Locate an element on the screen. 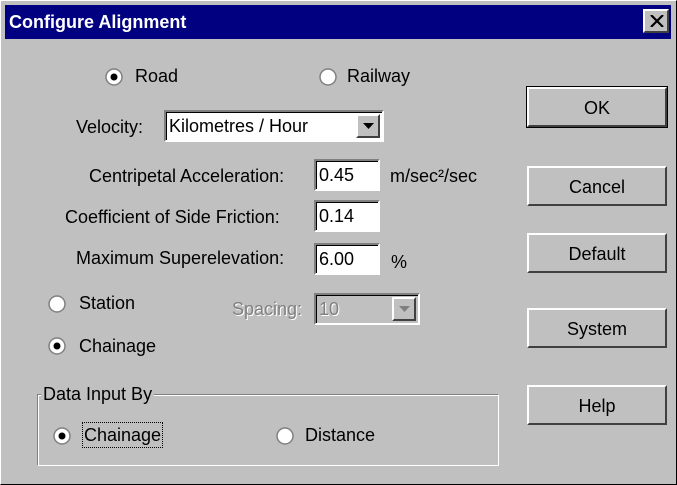 This screenshot has width=677, height=485. cancel-button: Cancel is located at coordinates (597, 186).